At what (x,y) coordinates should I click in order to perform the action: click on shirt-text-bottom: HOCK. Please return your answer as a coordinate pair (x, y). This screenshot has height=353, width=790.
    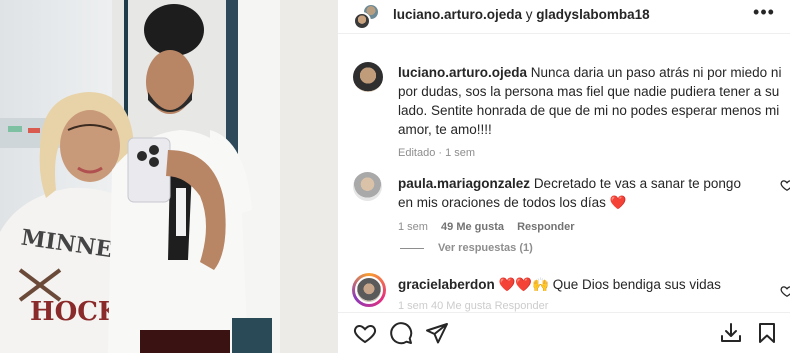
    Looking at the image, I should click on (76, 312).